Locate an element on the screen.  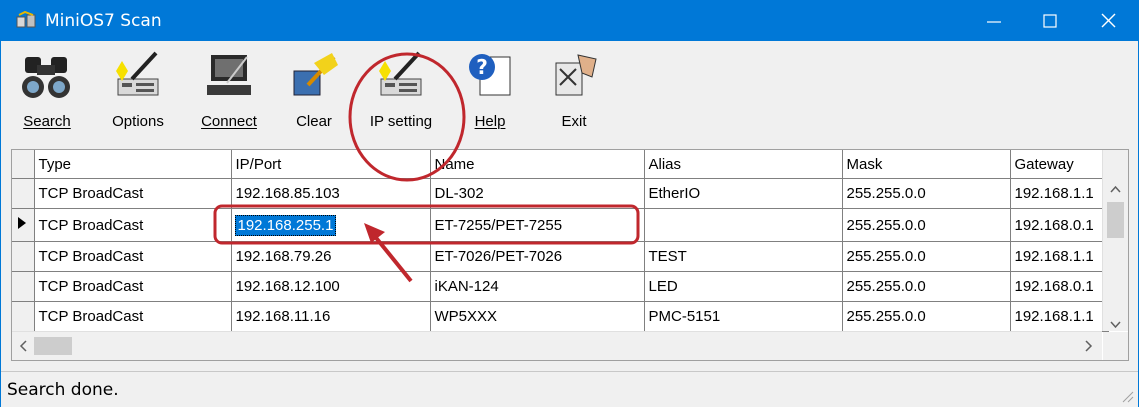
ip-setting-button: IP setting is located at coordinates (401, 95).